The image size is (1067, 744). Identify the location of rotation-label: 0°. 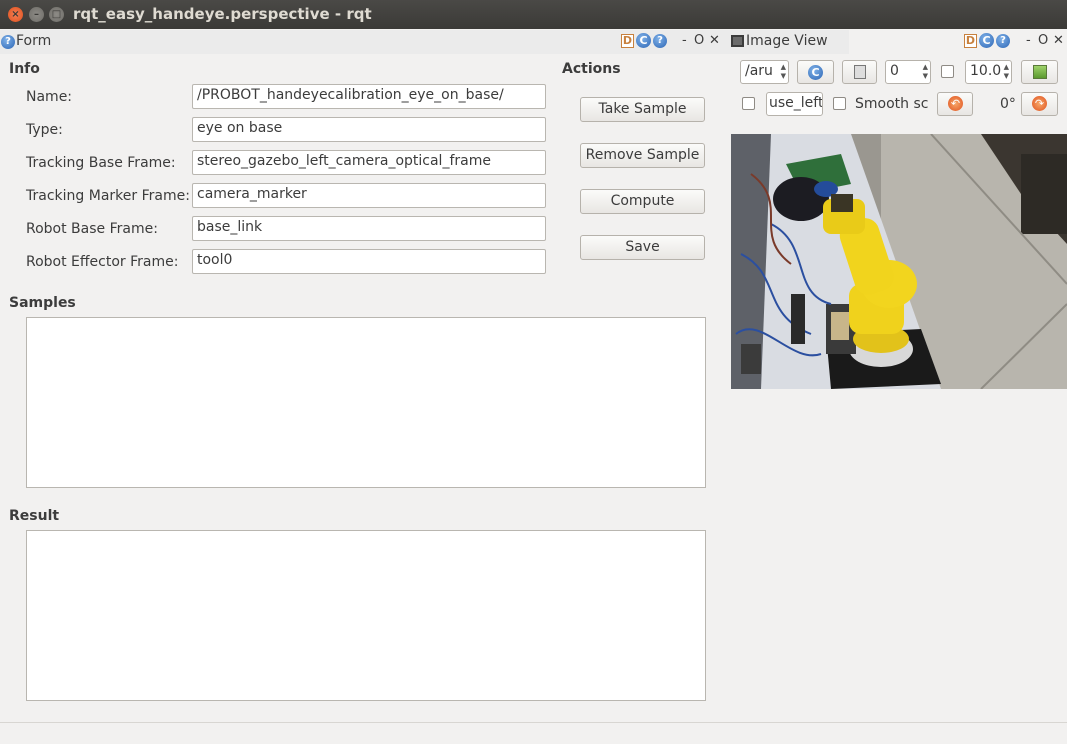
(1008, 104).